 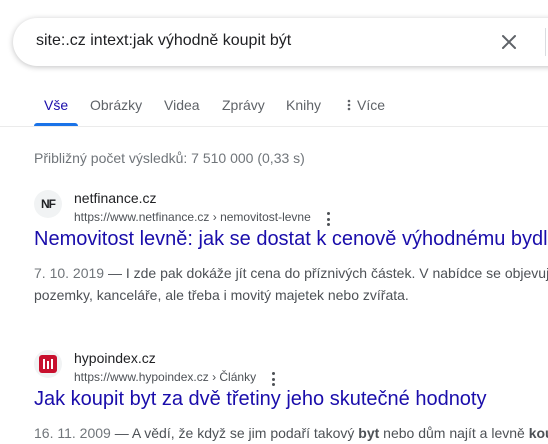 I want to click on netfinance-logo: NF, so click(x=48, y=204).